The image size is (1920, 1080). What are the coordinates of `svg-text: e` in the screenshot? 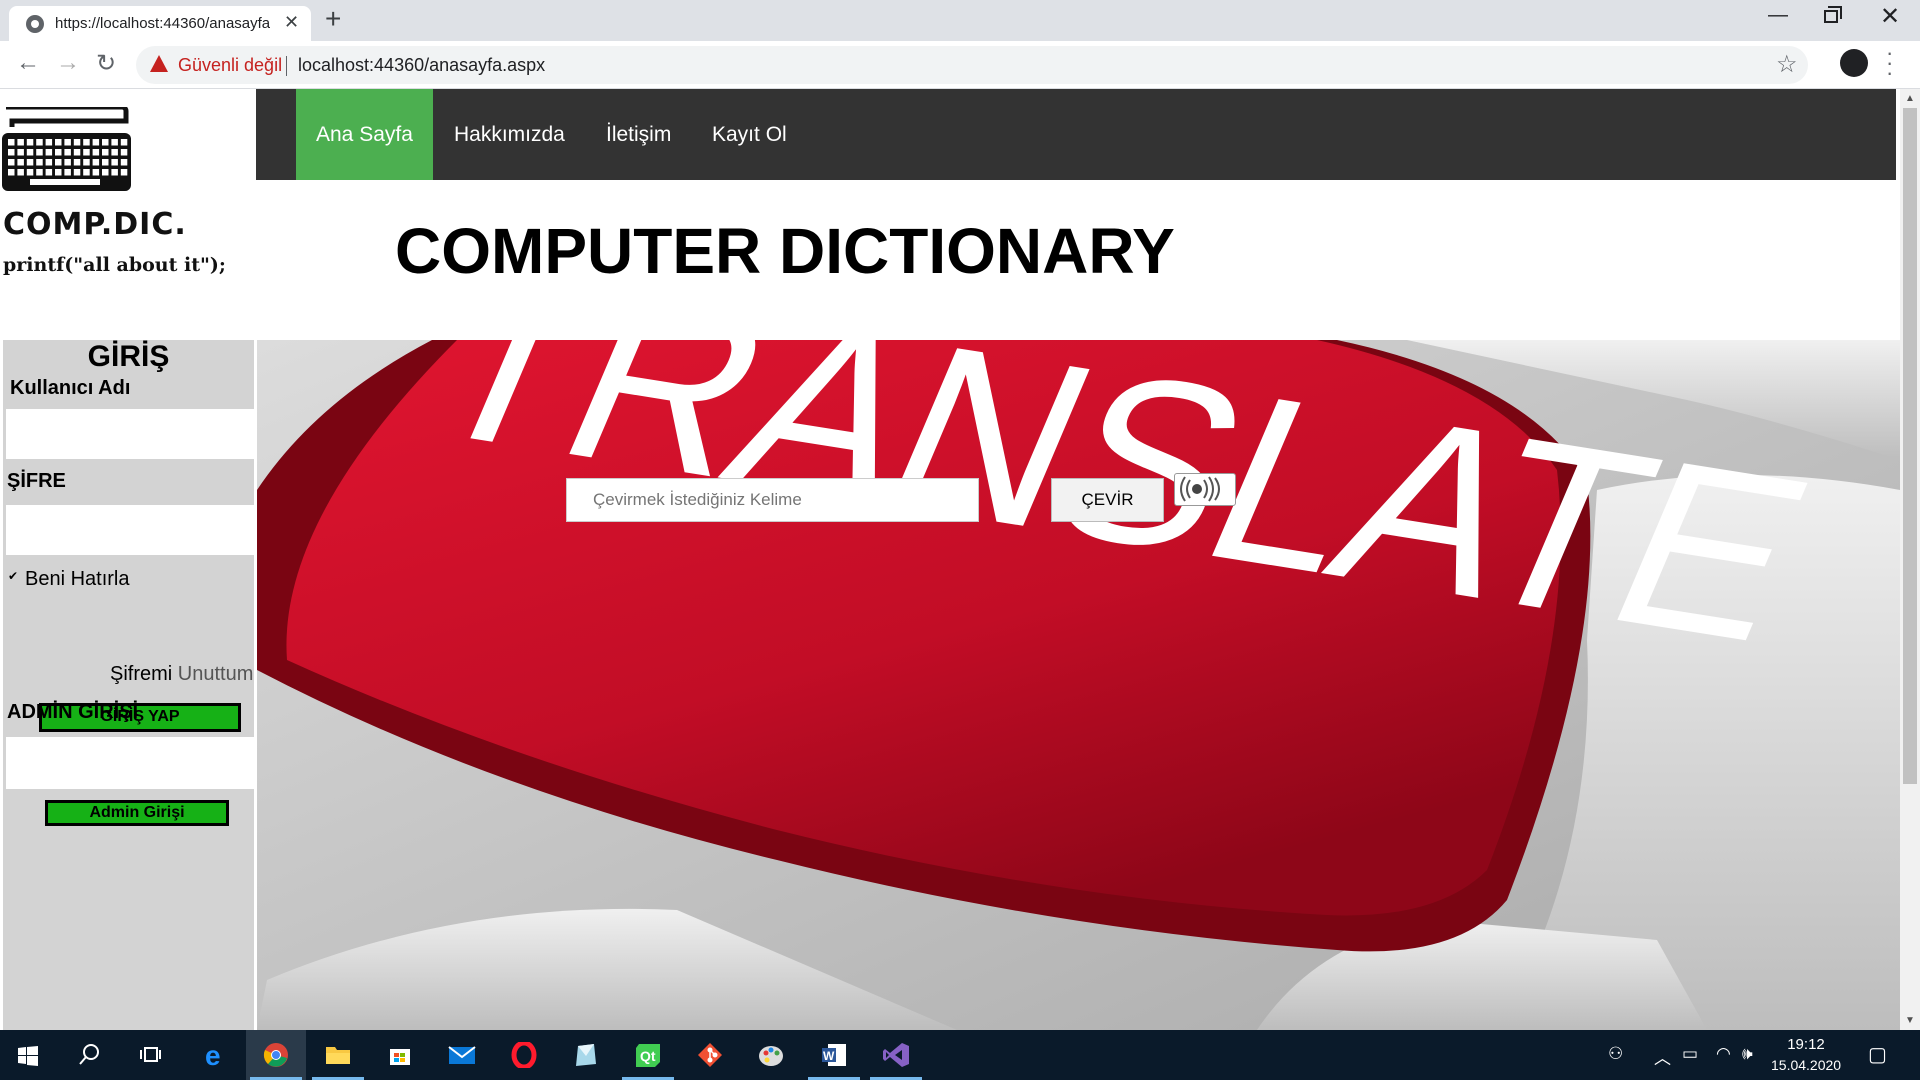 It's located at (213, 1055).